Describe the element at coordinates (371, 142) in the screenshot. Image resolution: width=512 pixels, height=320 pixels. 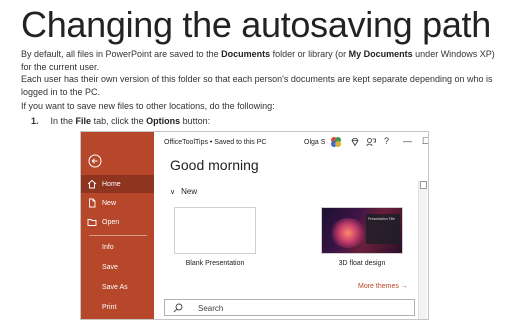
I see `feedback-icon` at that location.